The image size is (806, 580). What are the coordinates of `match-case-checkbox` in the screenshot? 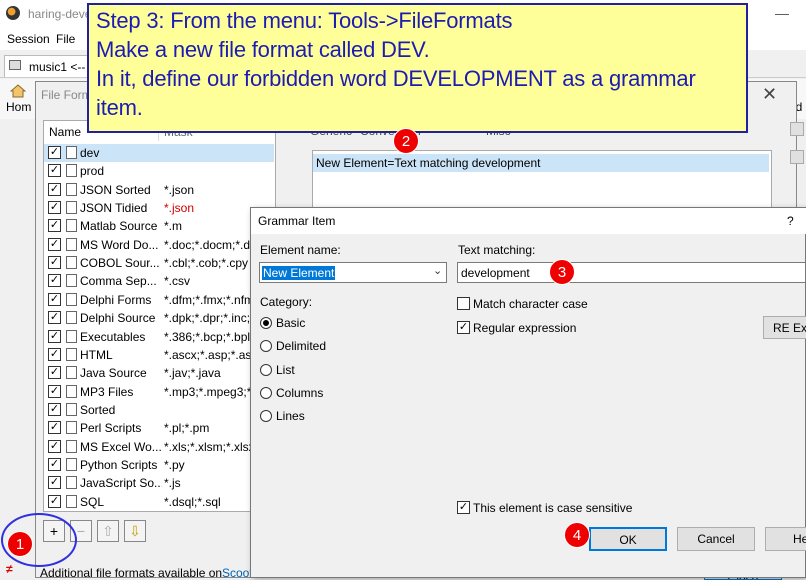 It's located at (463, 303).